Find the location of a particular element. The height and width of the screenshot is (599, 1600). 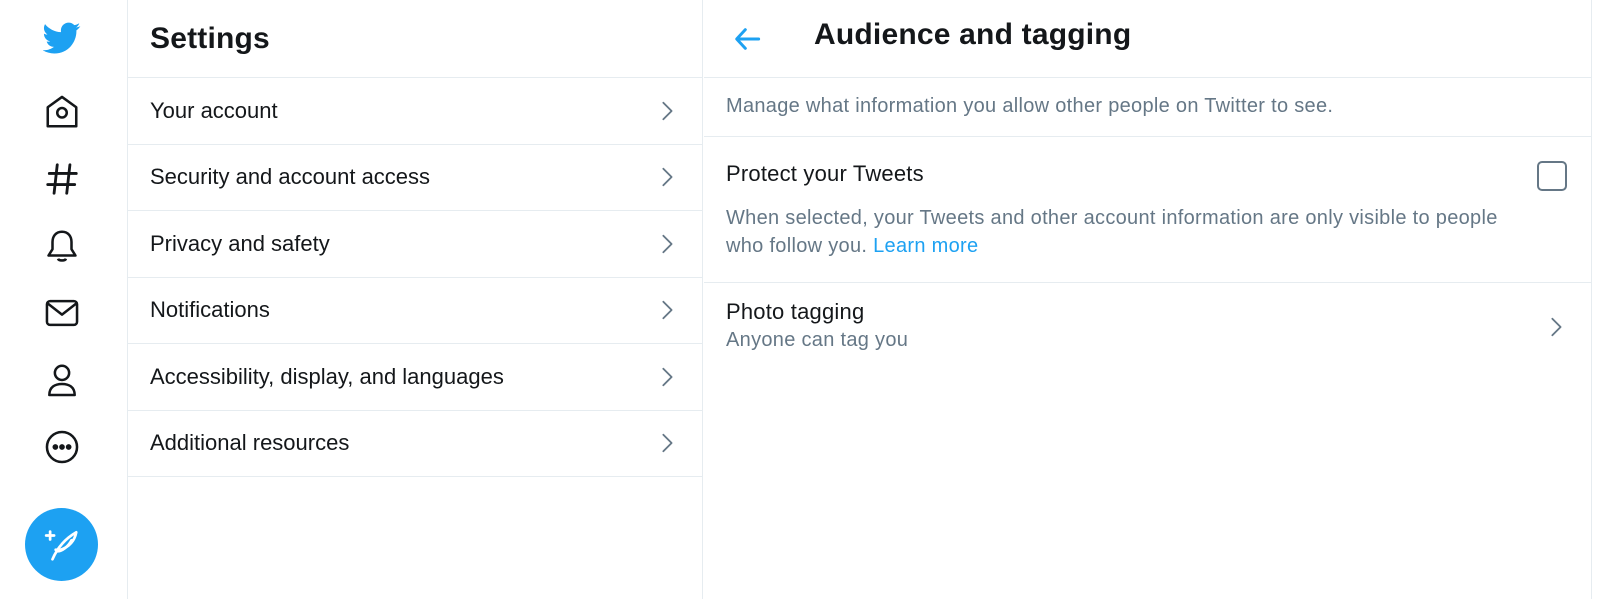

settings-item-your-account: Your account is located at coordinates (415, 111).